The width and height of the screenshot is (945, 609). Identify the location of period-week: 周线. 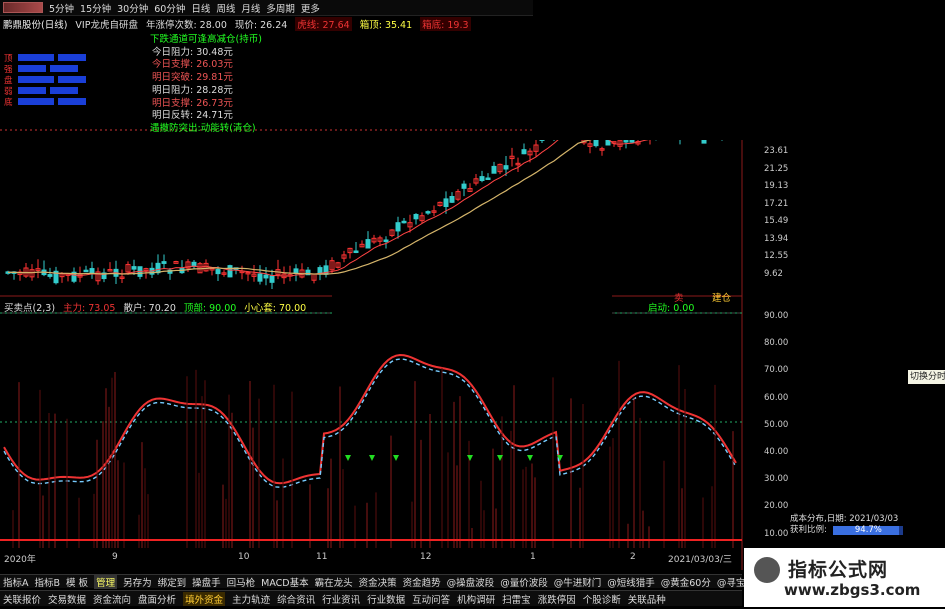
(225, 8).